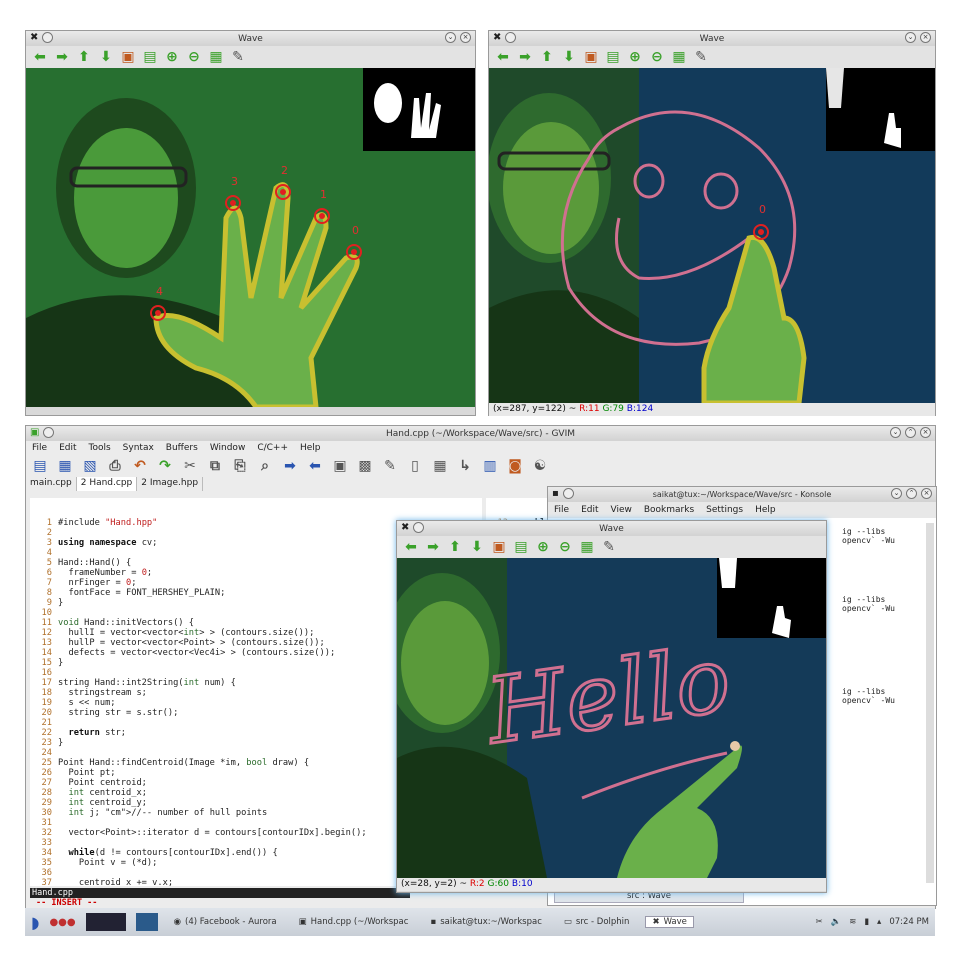  Describe the element at coordinates (365, 466) in the screenshot. I see `build-icon: ▩` at that location.